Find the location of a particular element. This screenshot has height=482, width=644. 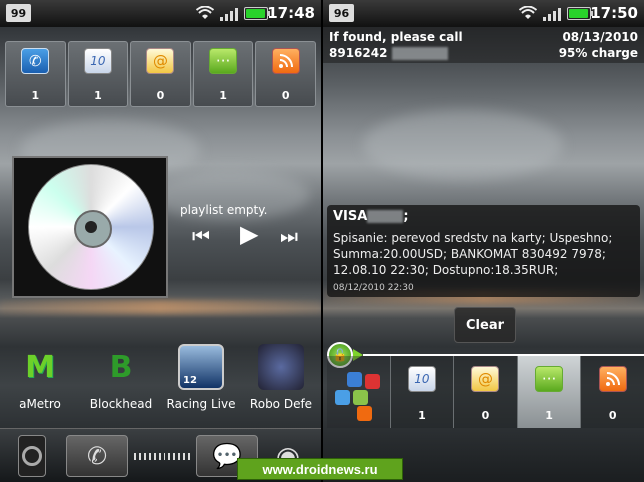

app-cluster is located at coordinates (358, 392).